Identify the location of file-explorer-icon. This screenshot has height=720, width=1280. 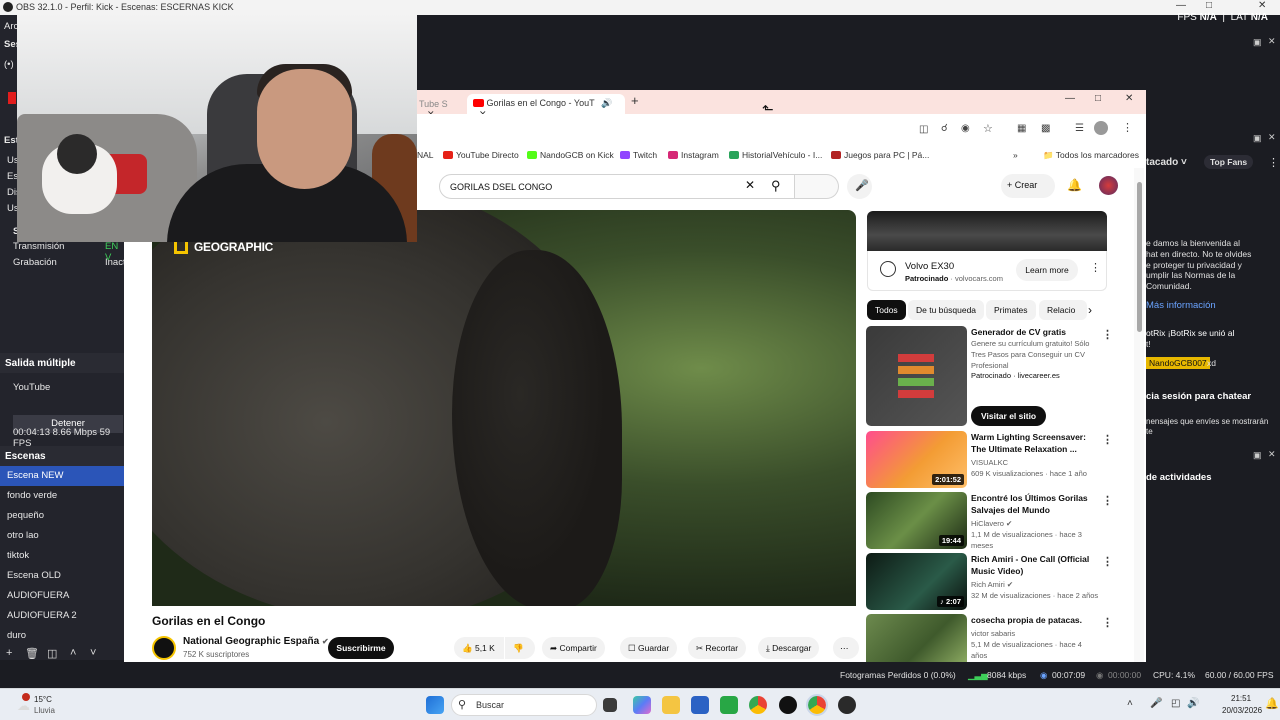
(671, 705).